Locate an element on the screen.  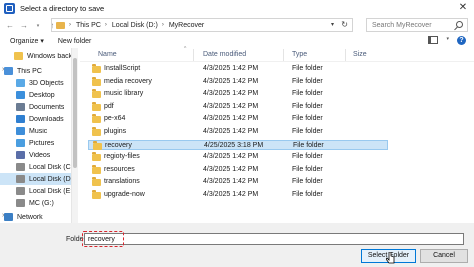
app-icon is located at coordinates (9, 8).